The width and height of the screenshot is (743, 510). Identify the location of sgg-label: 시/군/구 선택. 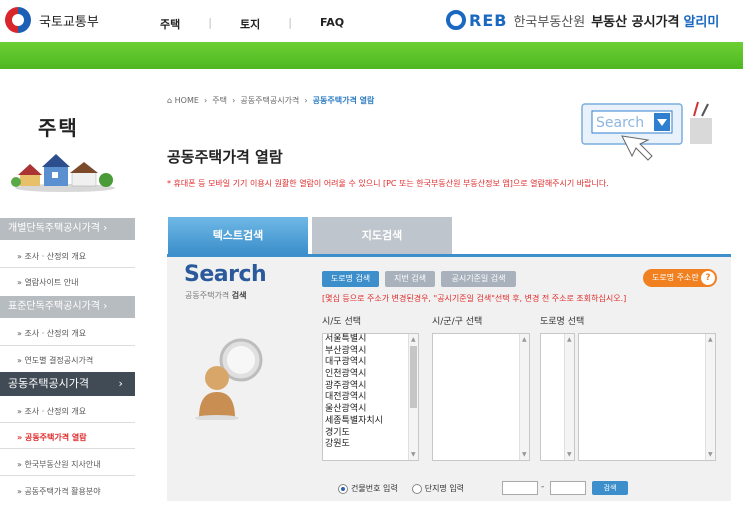
(457, 322).